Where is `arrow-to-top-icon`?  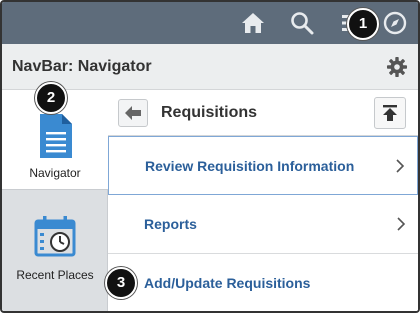 arrow-to-top-icon is located at coordinates (390, 113).